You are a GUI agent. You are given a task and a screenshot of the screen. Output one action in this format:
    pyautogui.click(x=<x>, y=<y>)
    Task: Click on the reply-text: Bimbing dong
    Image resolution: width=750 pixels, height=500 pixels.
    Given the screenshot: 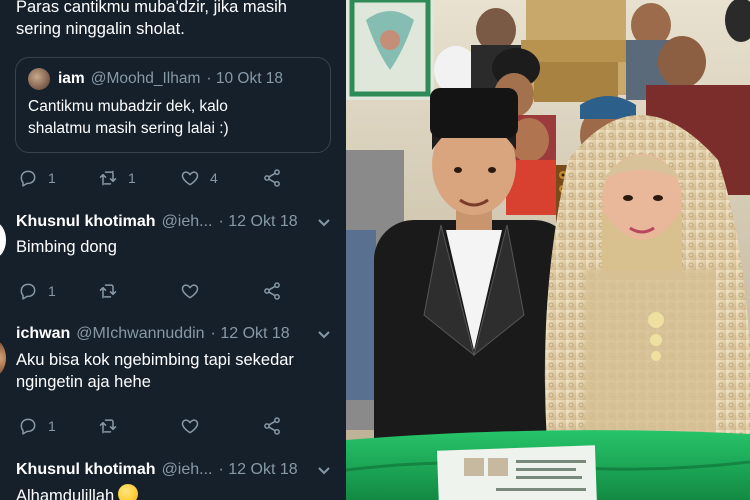 What is the action you would take?
    pyautogui.click(x=66, y=247)
    